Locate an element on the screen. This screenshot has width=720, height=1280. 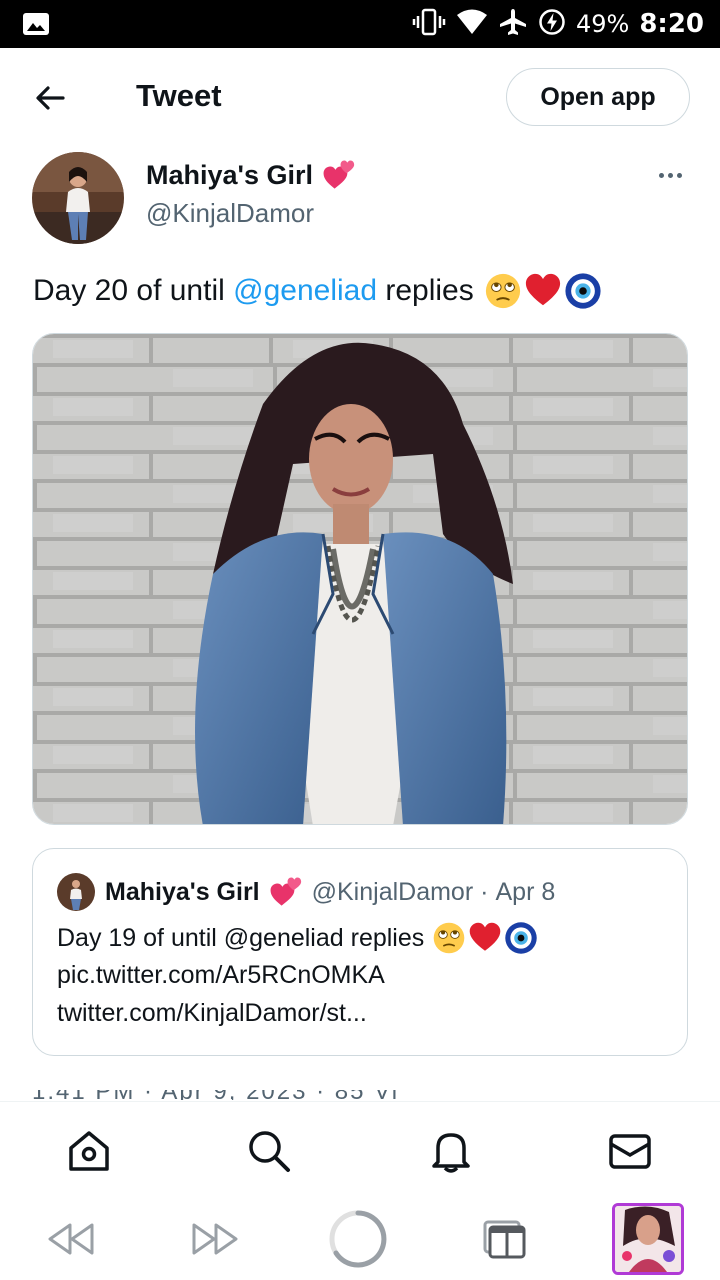
status-bar: 49% 8:20 is located at coordinates (360, 24).